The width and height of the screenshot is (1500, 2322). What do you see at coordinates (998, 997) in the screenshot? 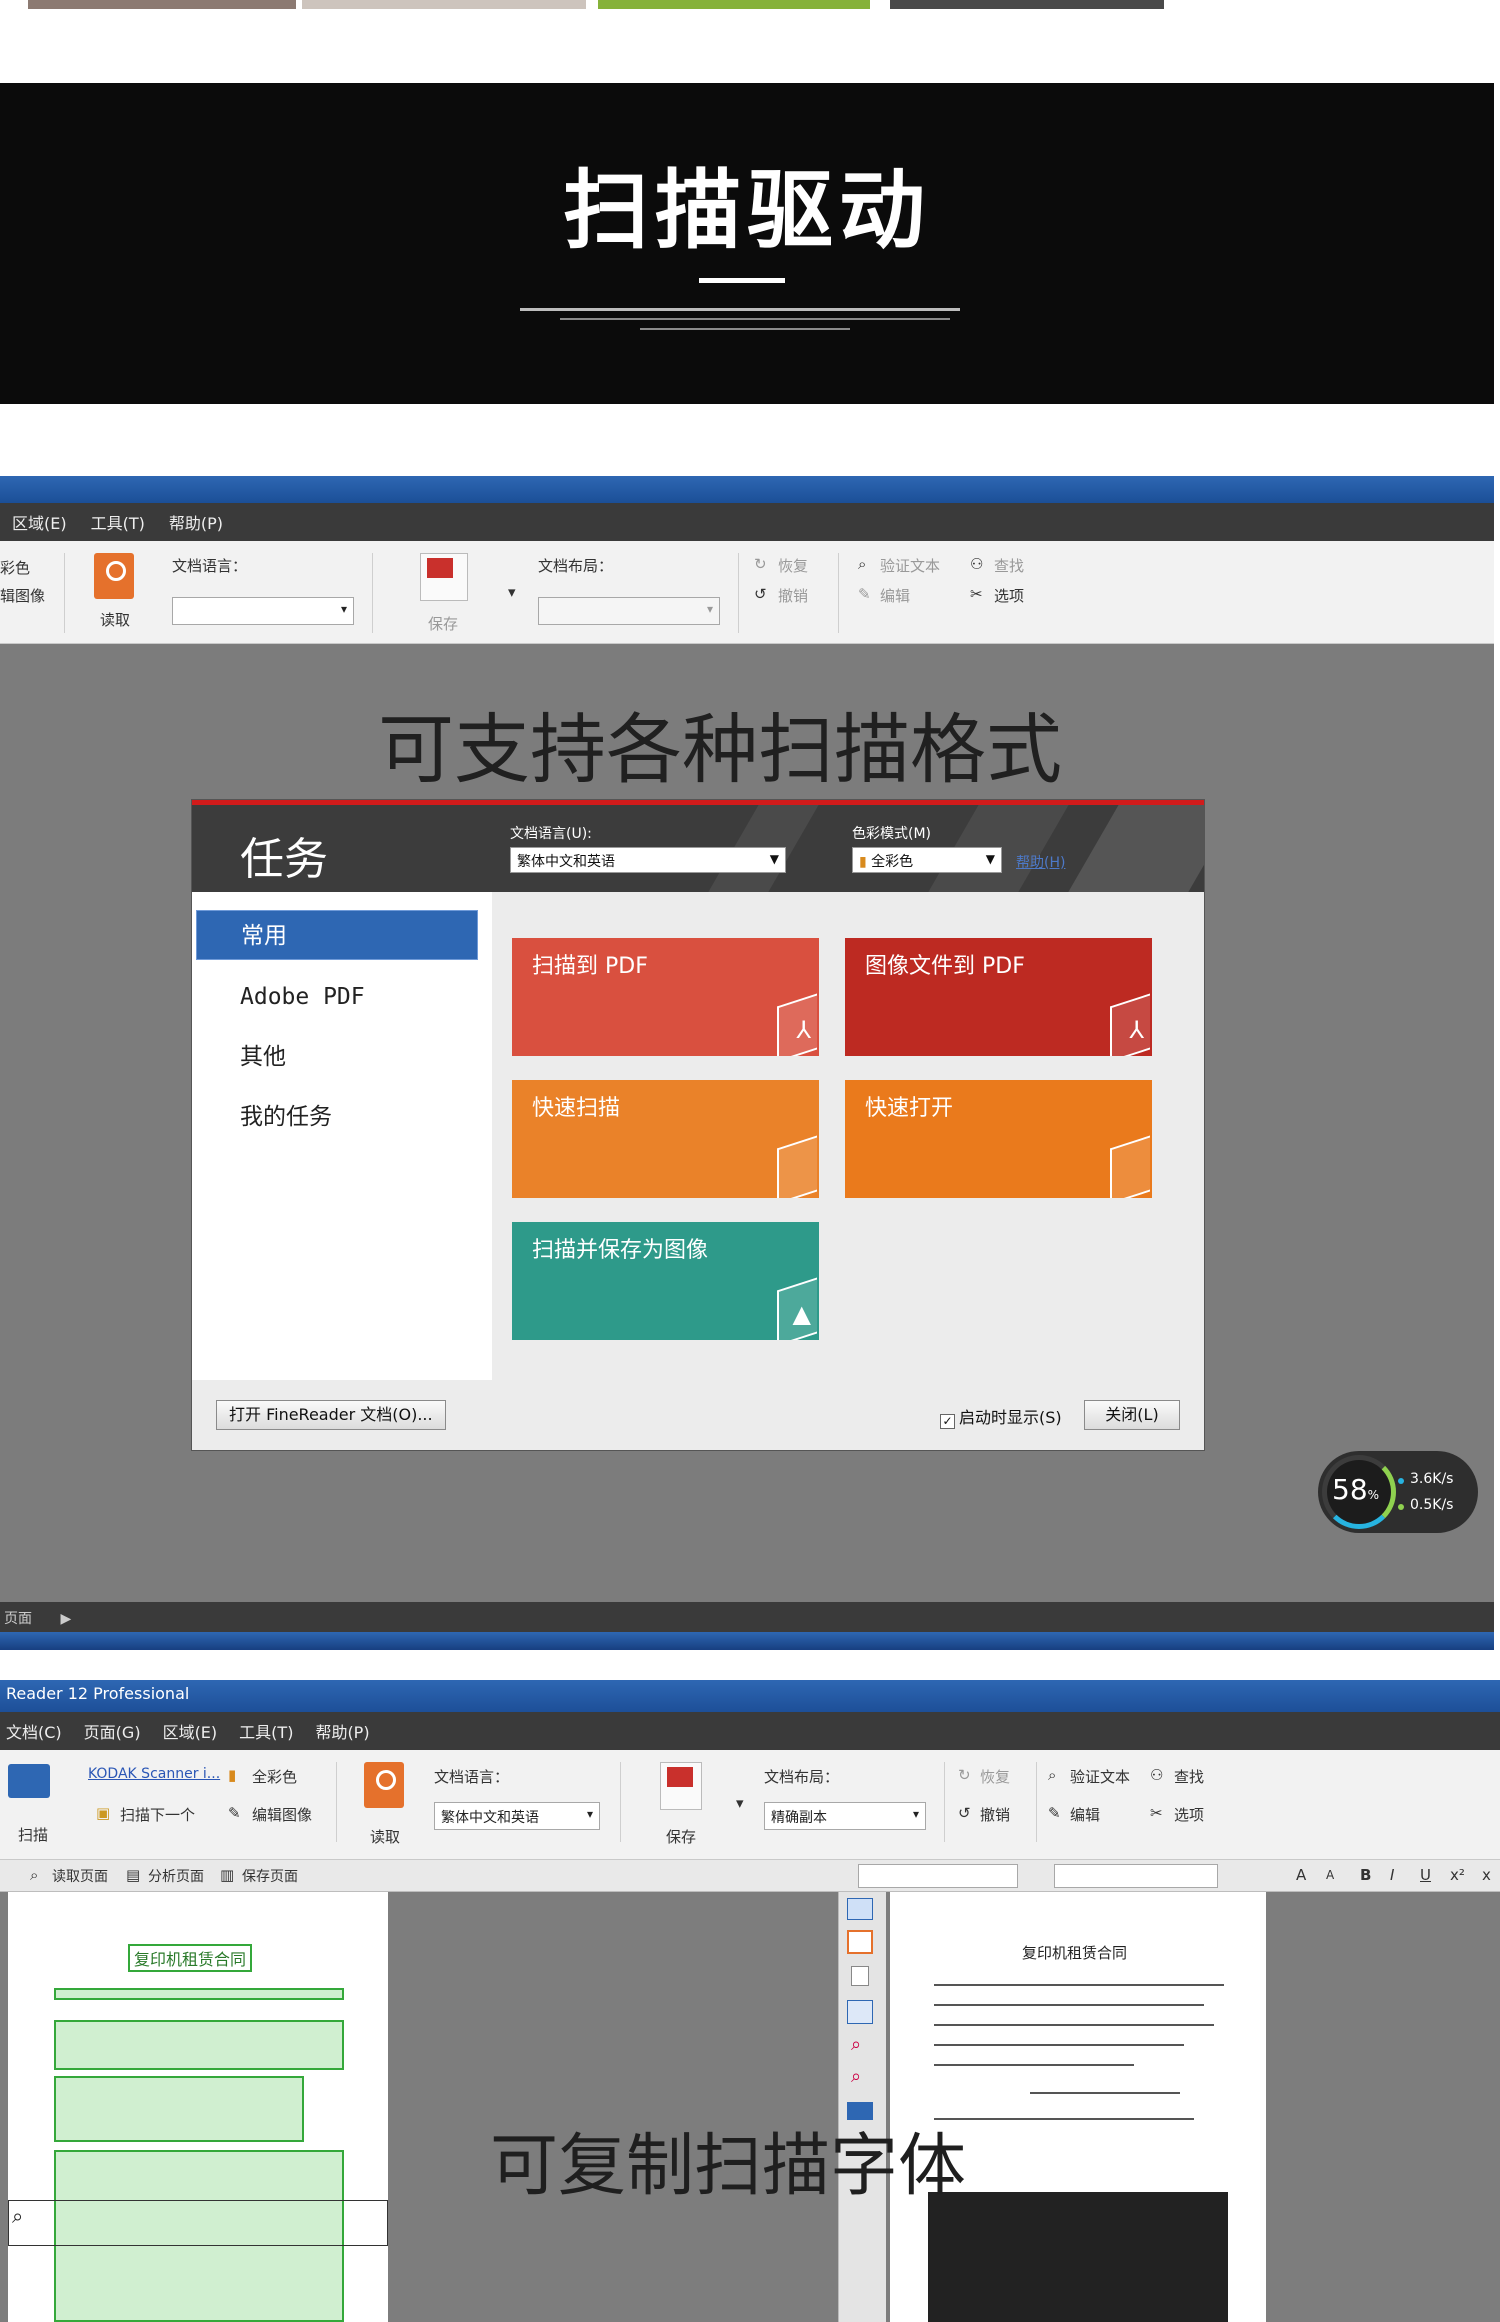
I see `tile-image-to-pdf: 图像文件到 PDF ⅄` at bounding box center [998, 997].